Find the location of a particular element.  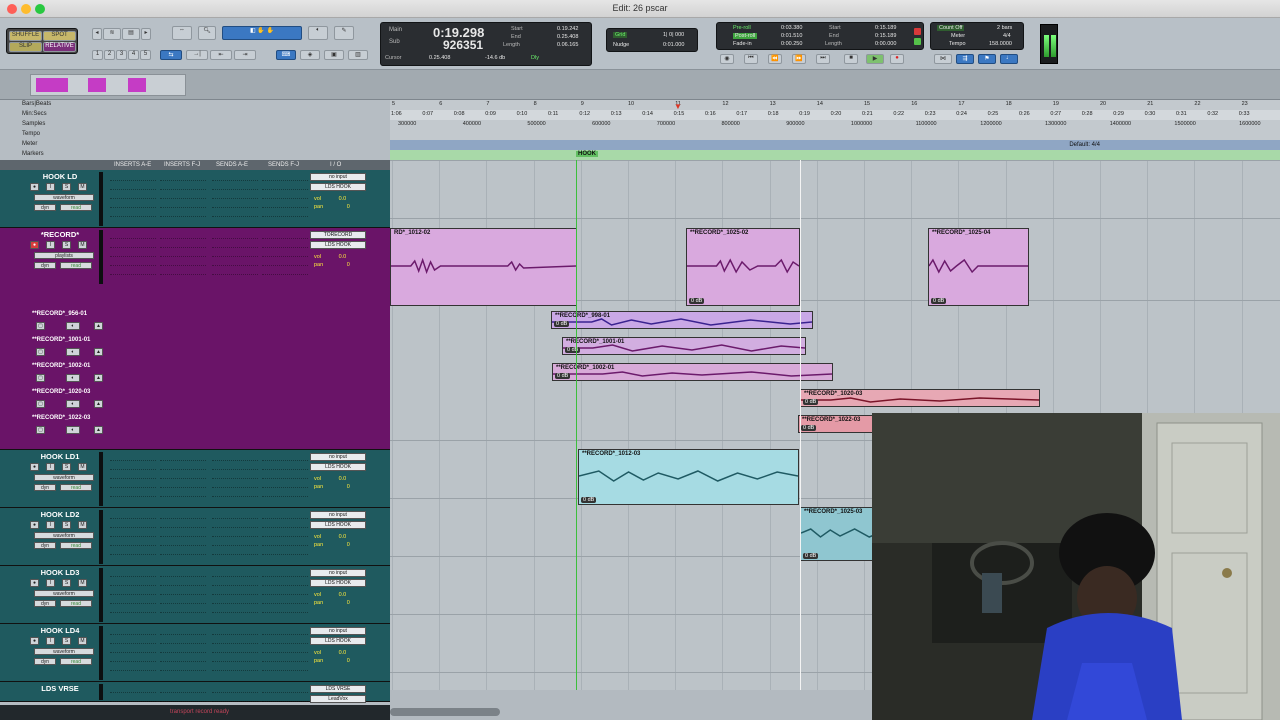

play-end-value: 0:15.189 is located at coordinates (885, 36).